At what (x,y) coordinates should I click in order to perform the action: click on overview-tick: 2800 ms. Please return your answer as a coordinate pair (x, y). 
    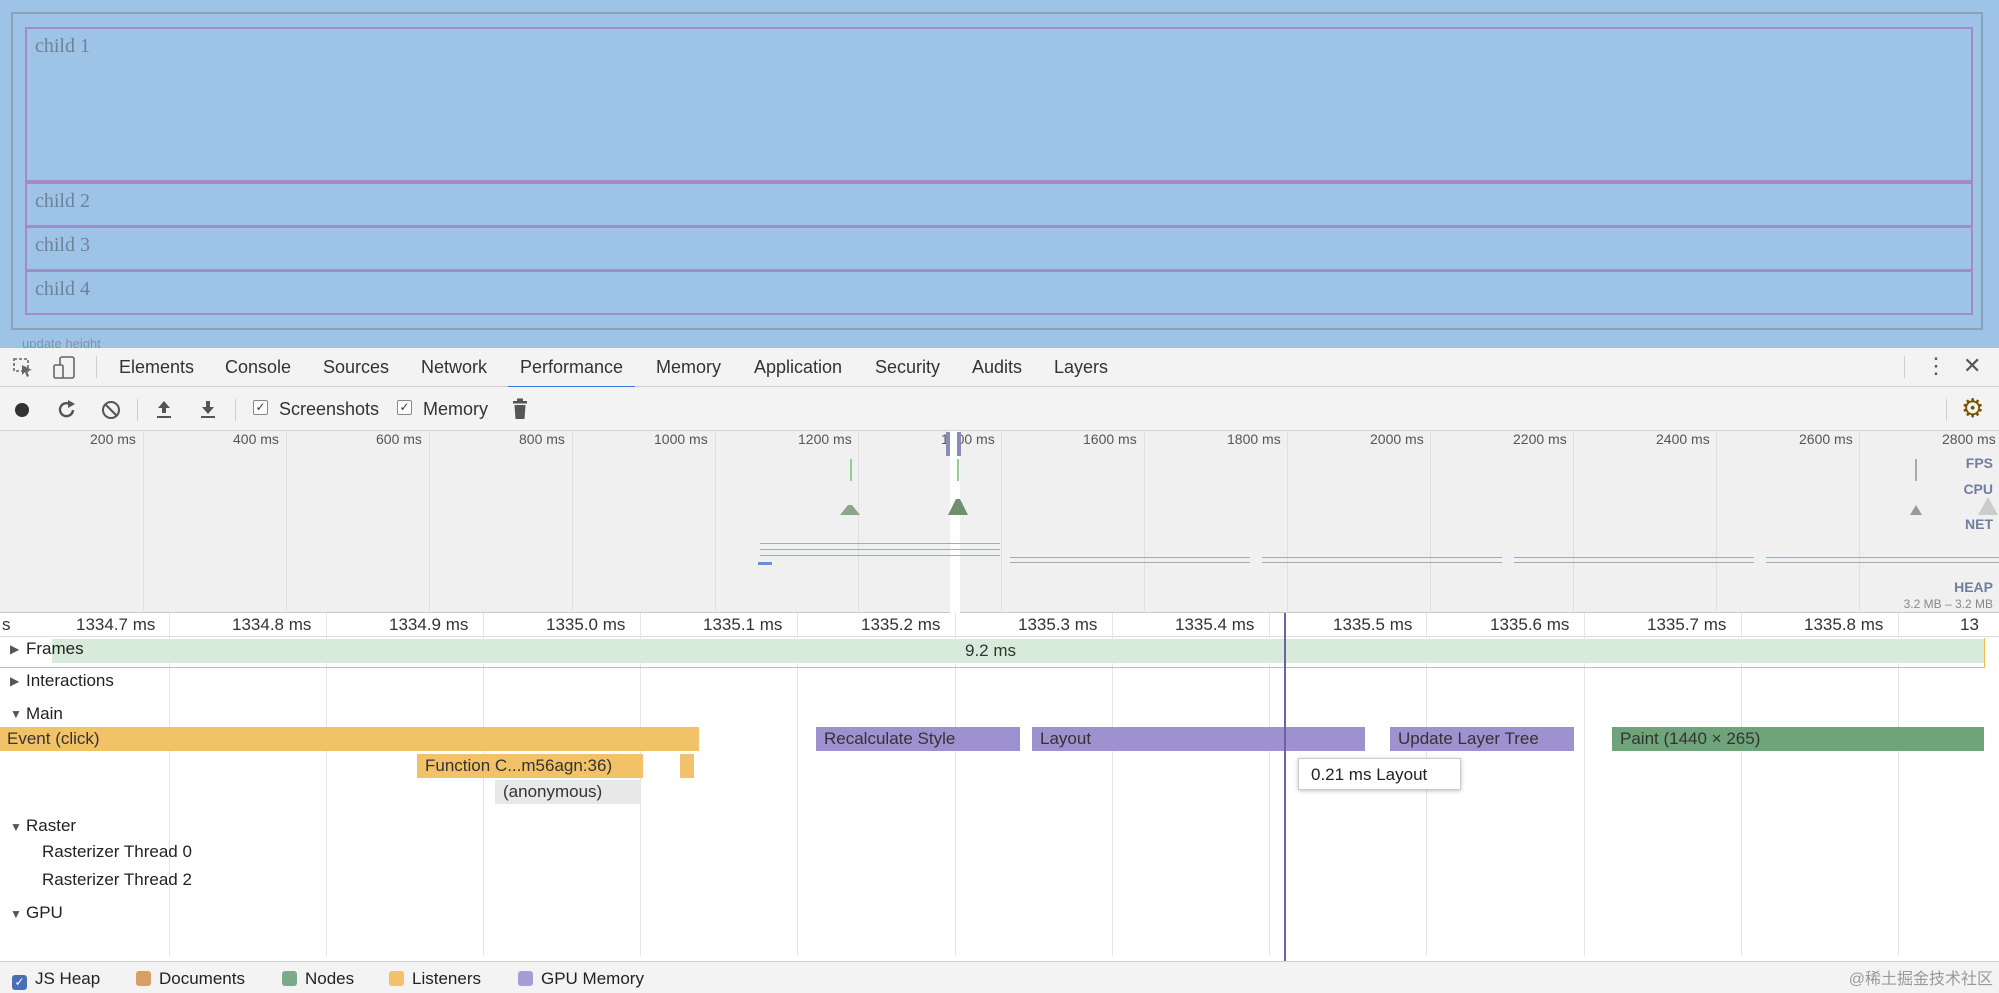
    Looking at the image, I should click on (1969, 439).